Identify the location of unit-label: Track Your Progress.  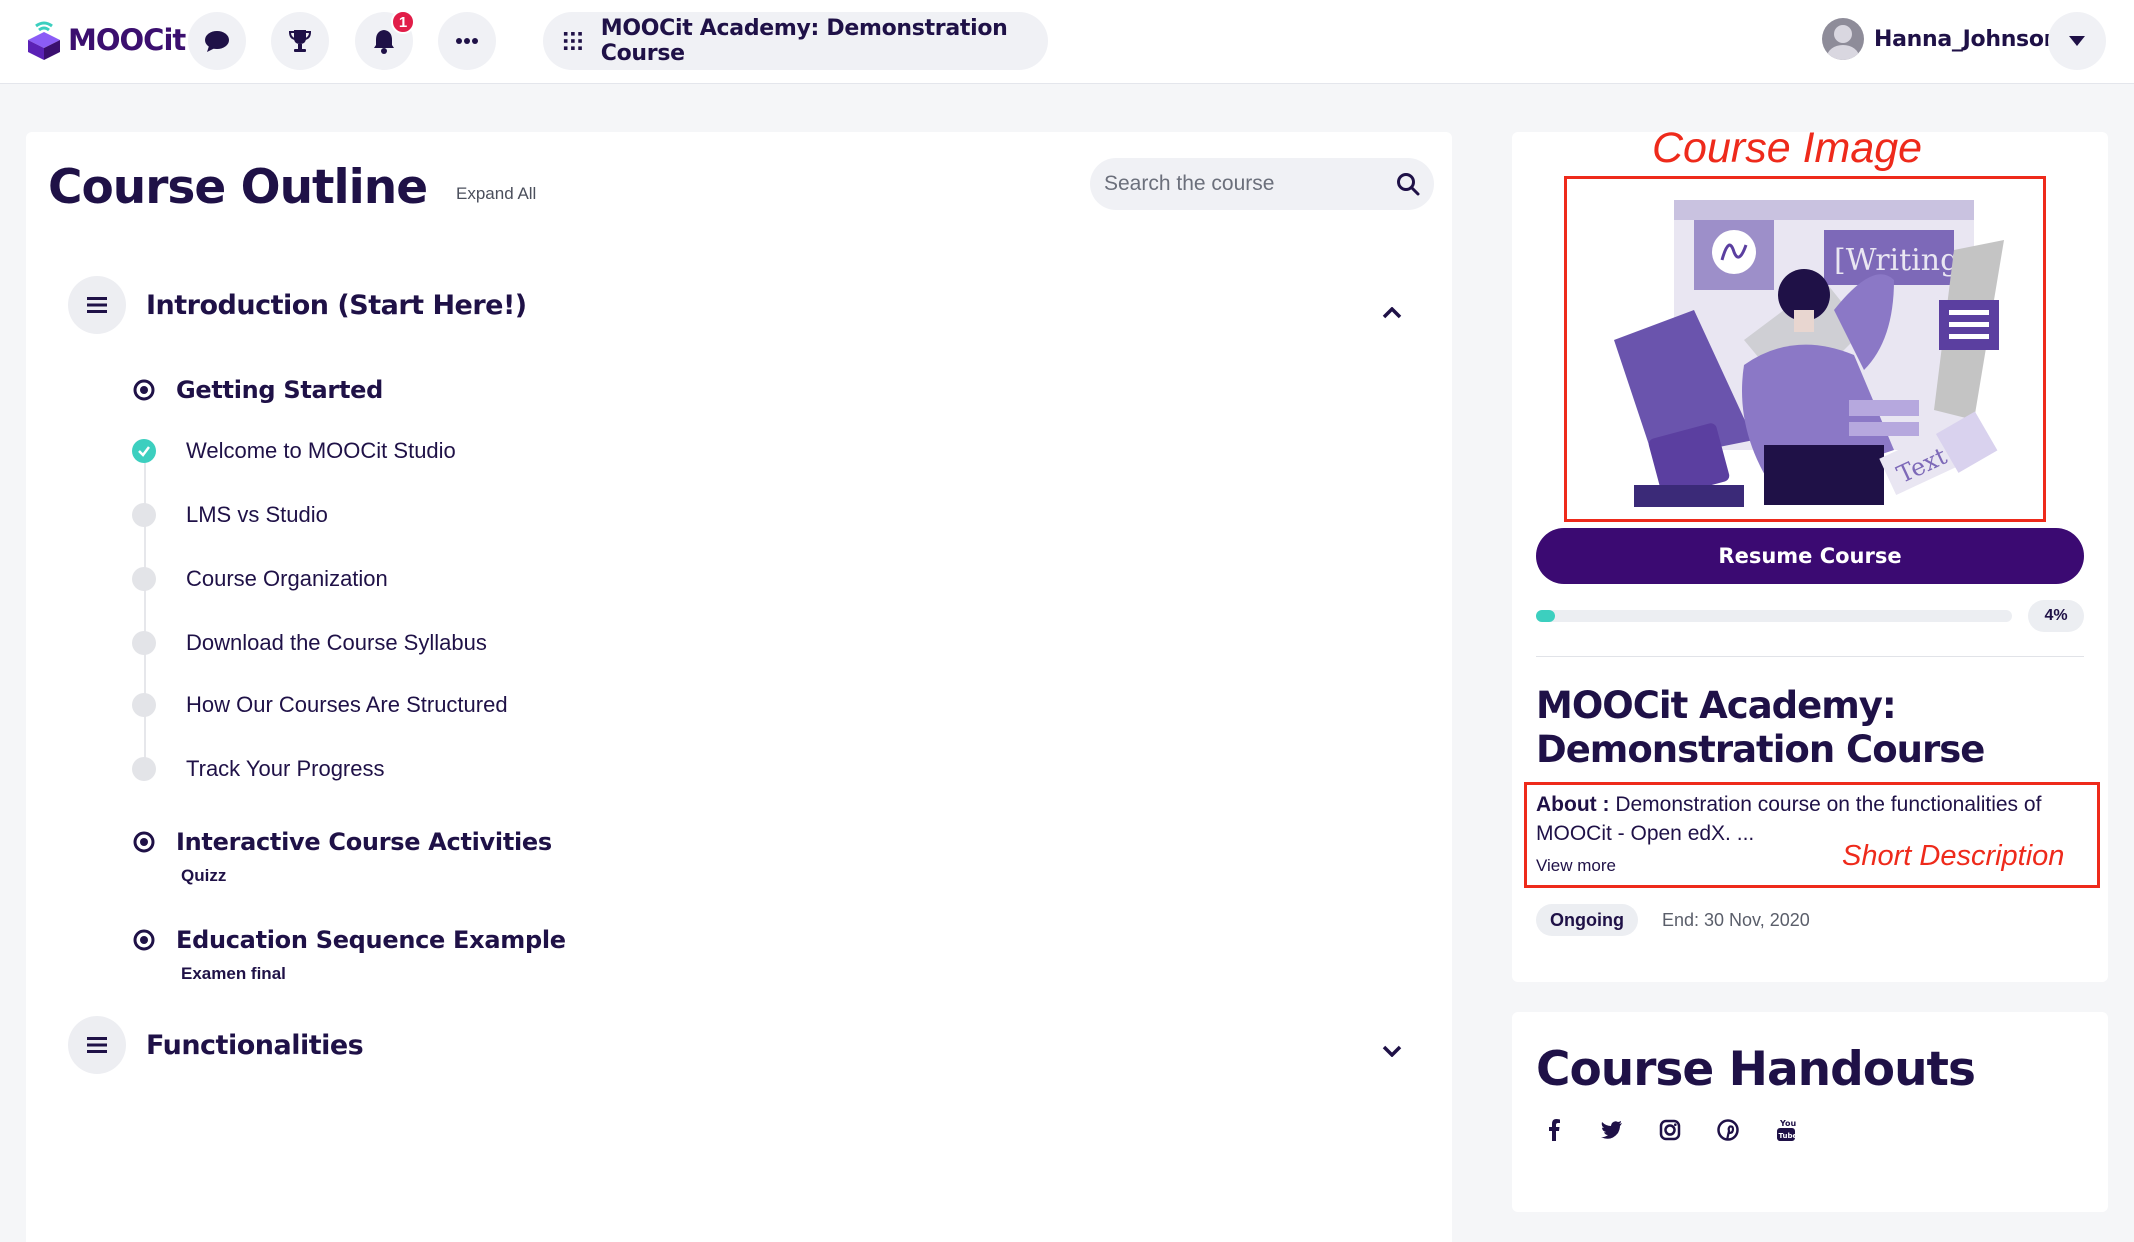
(285, 768).